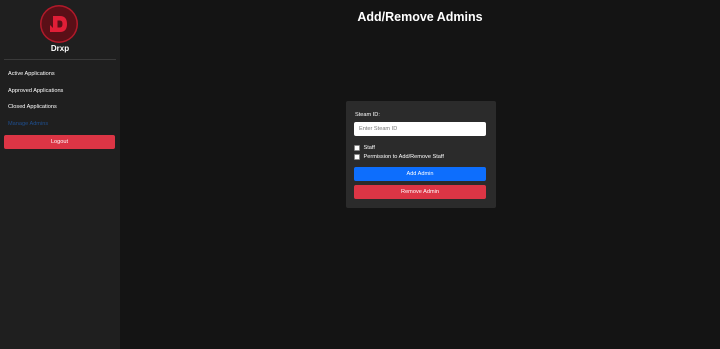  I want to click on sidebar-item-active-applications: Active Applications, so click(60, 76).